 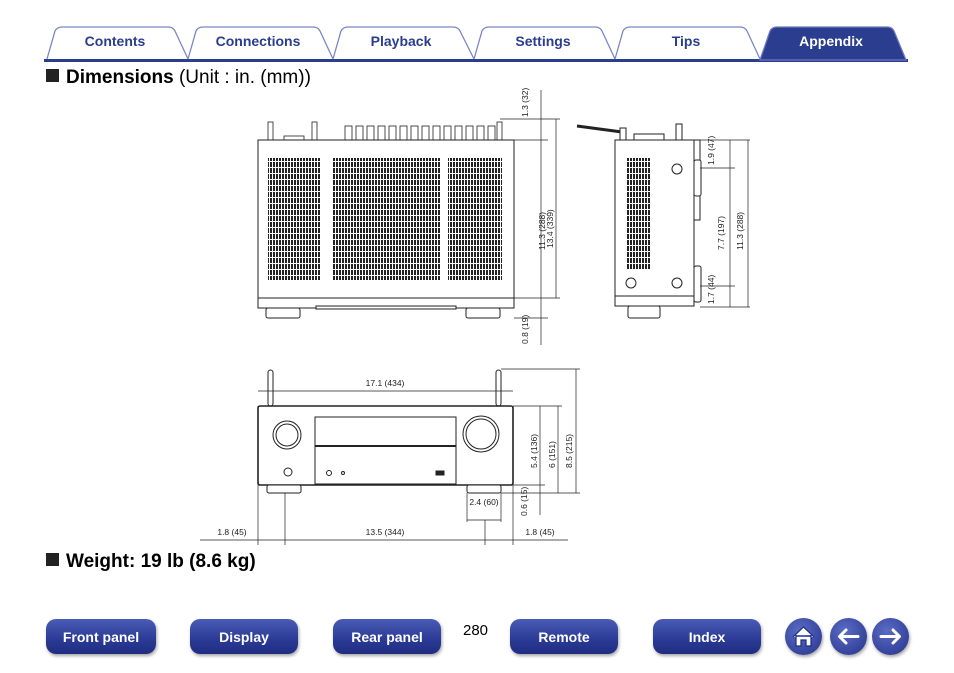 I want to click on dim-front-right-offset: 1.8 (45), so click(x=539, y=532).